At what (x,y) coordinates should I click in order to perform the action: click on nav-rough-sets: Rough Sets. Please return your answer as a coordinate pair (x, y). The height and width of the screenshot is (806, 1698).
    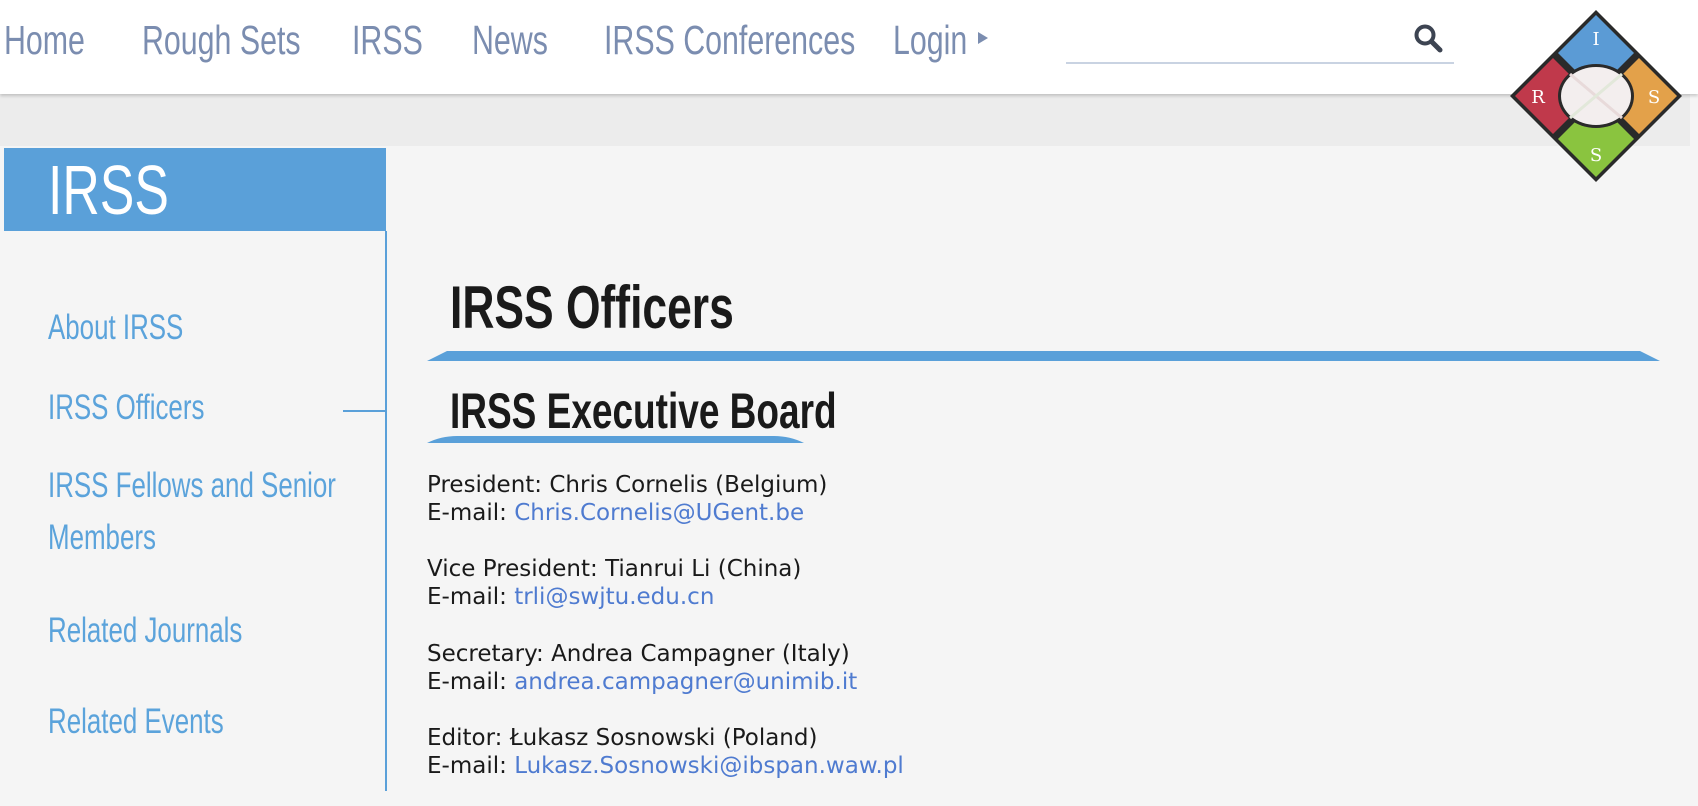
    Looking at the image, I should click on (221, 40).